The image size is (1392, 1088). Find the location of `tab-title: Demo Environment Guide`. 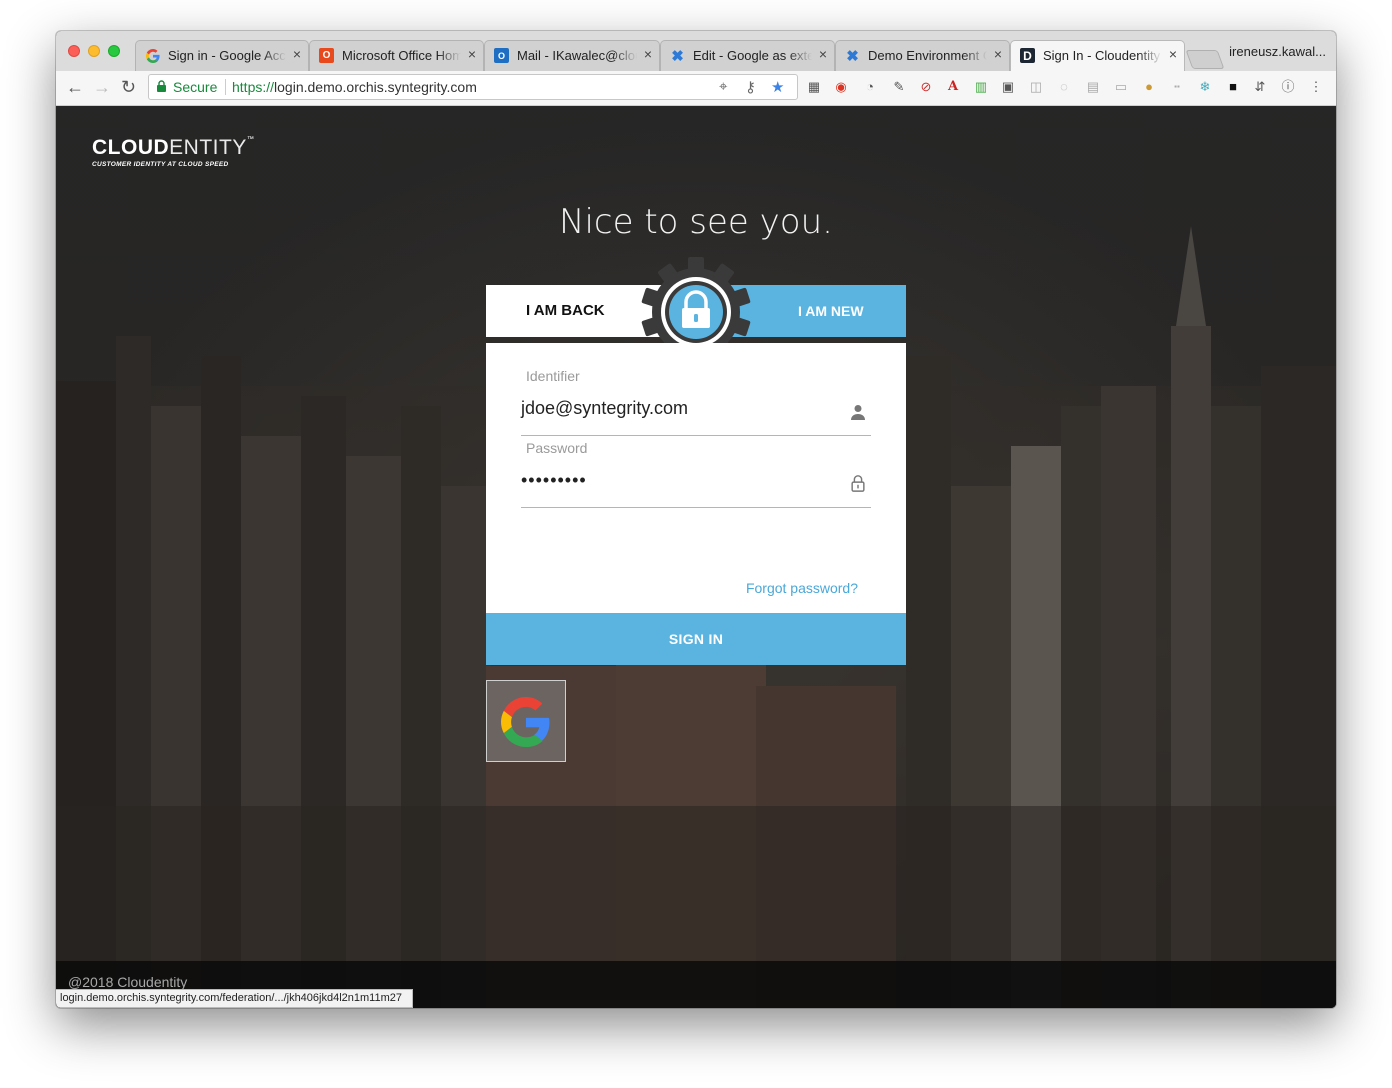

tab-title: Demo Environment Guide is located at coordinates (927, 55).